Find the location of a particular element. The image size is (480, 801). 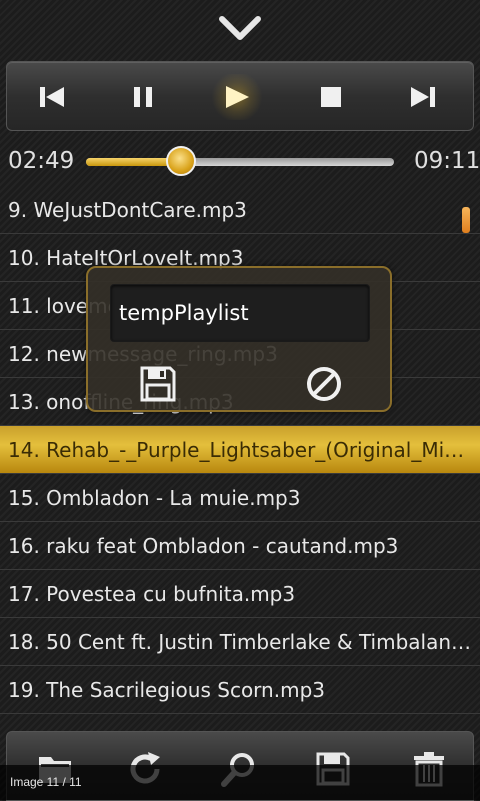

image-caption-bar: Image 11 / 11 is located at coordinates (240, 782).